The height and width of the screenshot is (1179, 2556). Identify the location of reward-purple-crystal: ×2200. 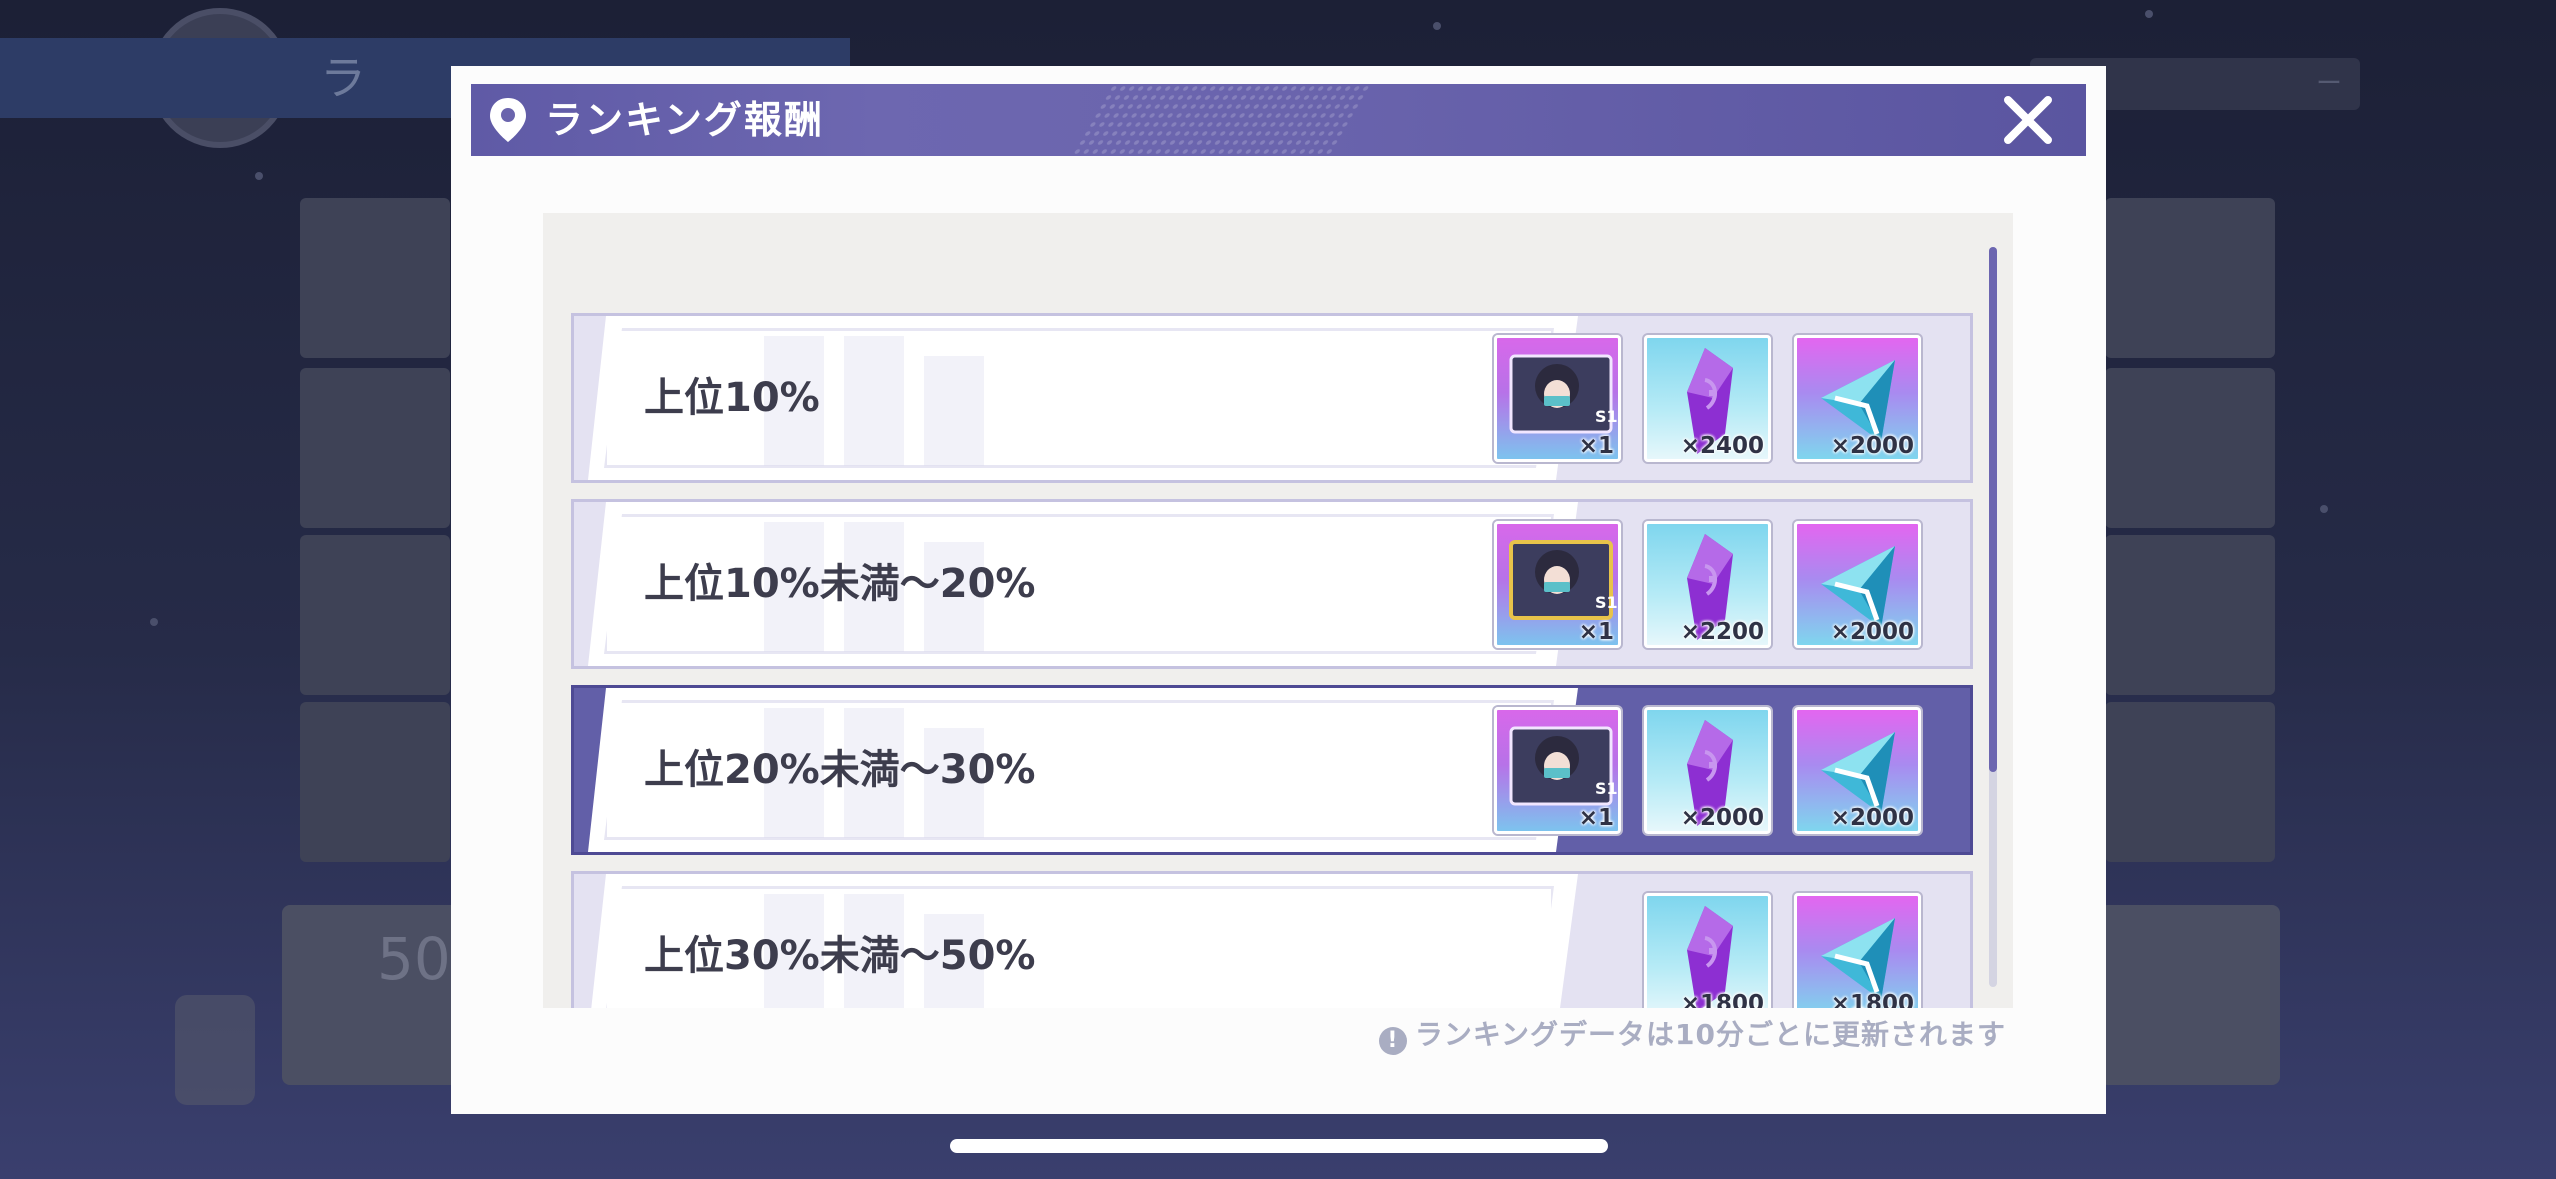
(1707, 584).